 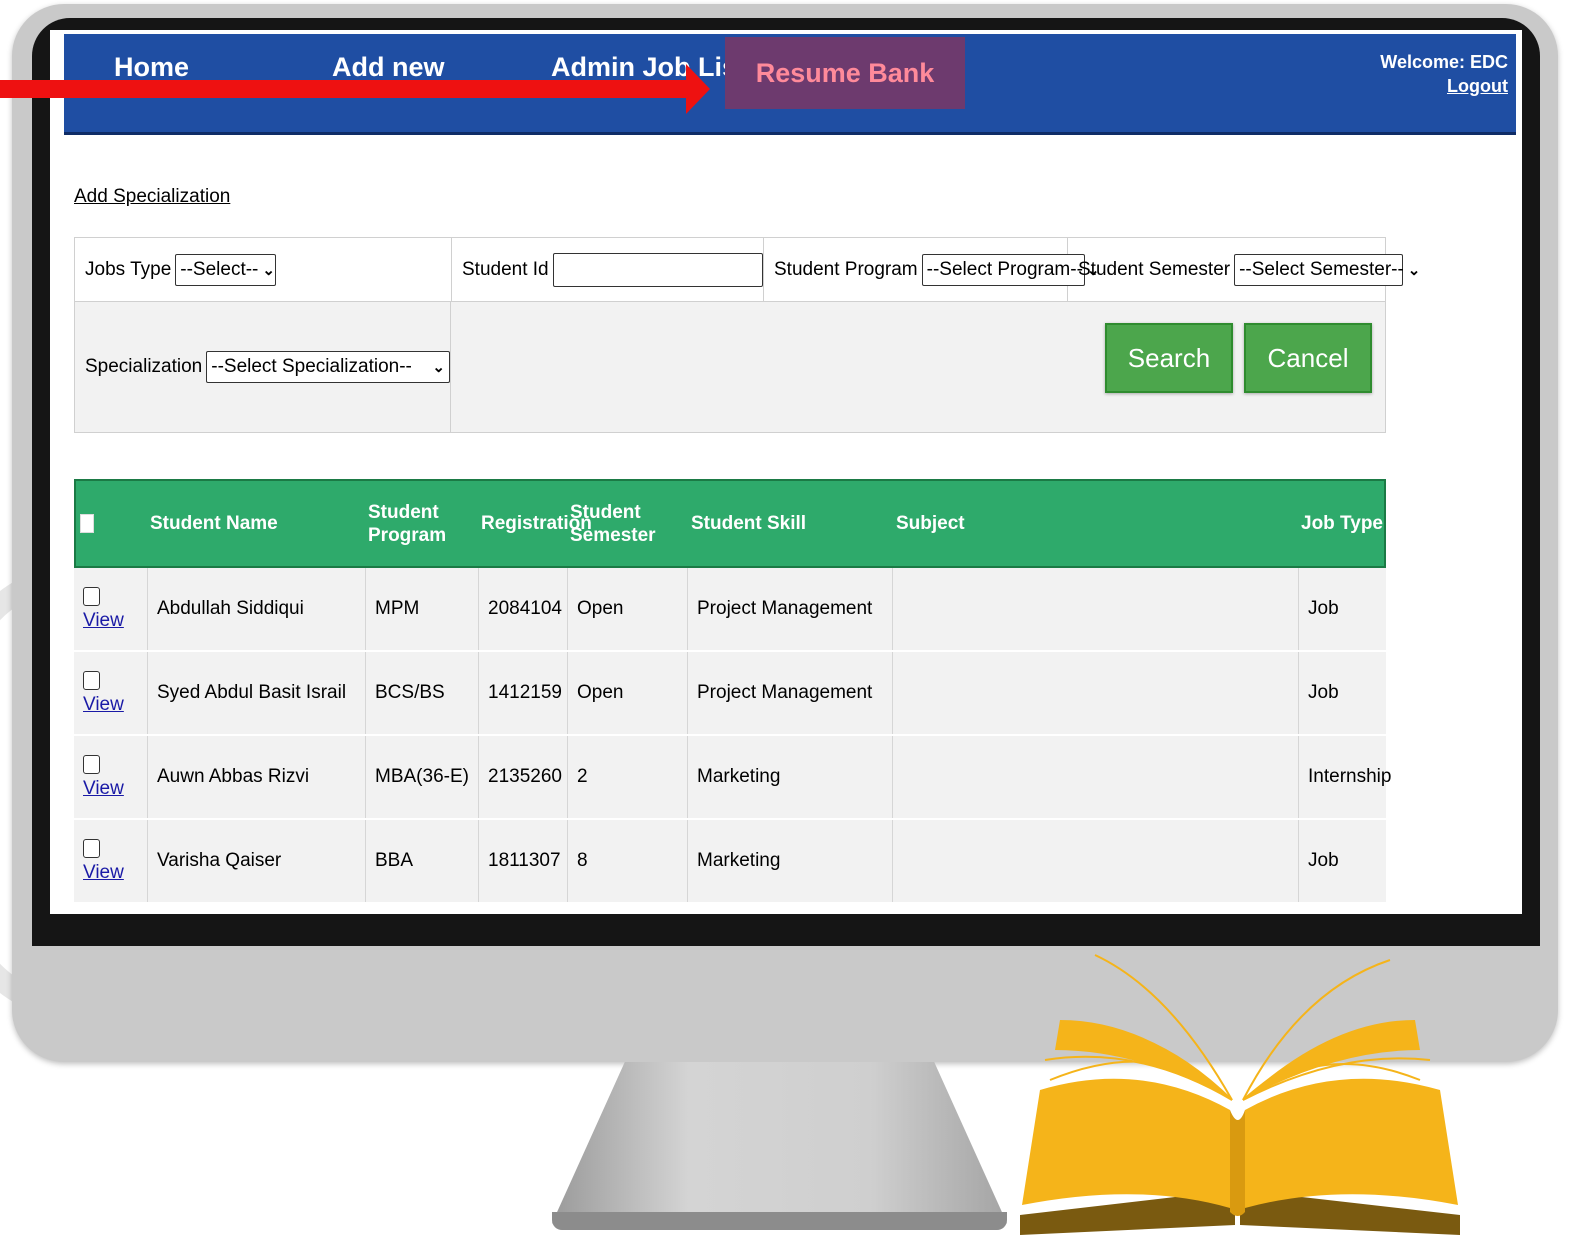 What do you see at coordinates (407, 523) in the screenshot?
I see `header-student-program: Student Program` at bounding box center [407, 523].